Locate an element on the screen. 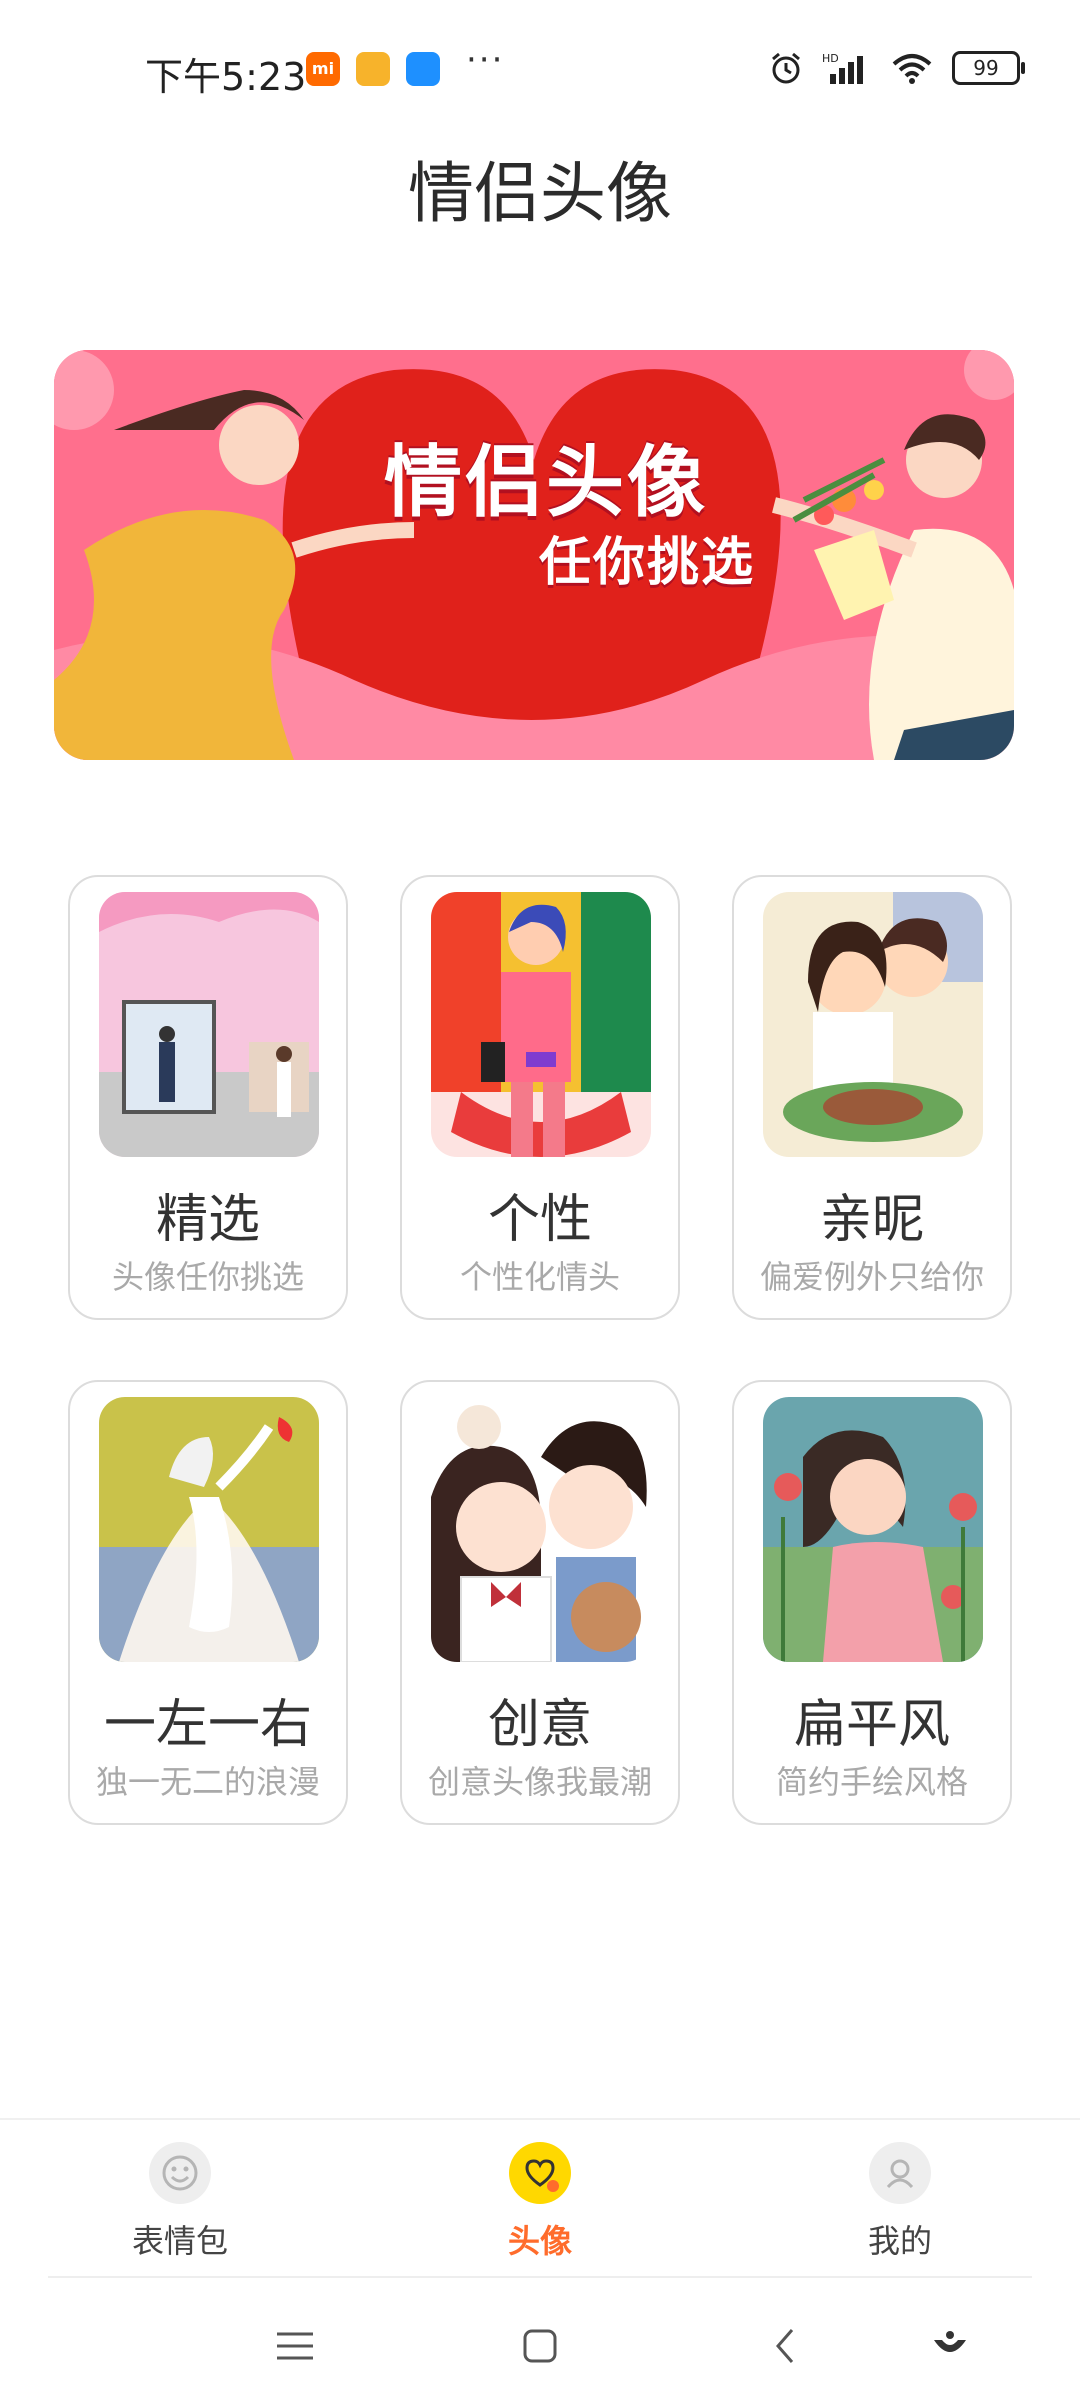 The image size is (1080, 2400). category-card-personality: 个性 个性化情头 is located at coordinates (540, 1097).